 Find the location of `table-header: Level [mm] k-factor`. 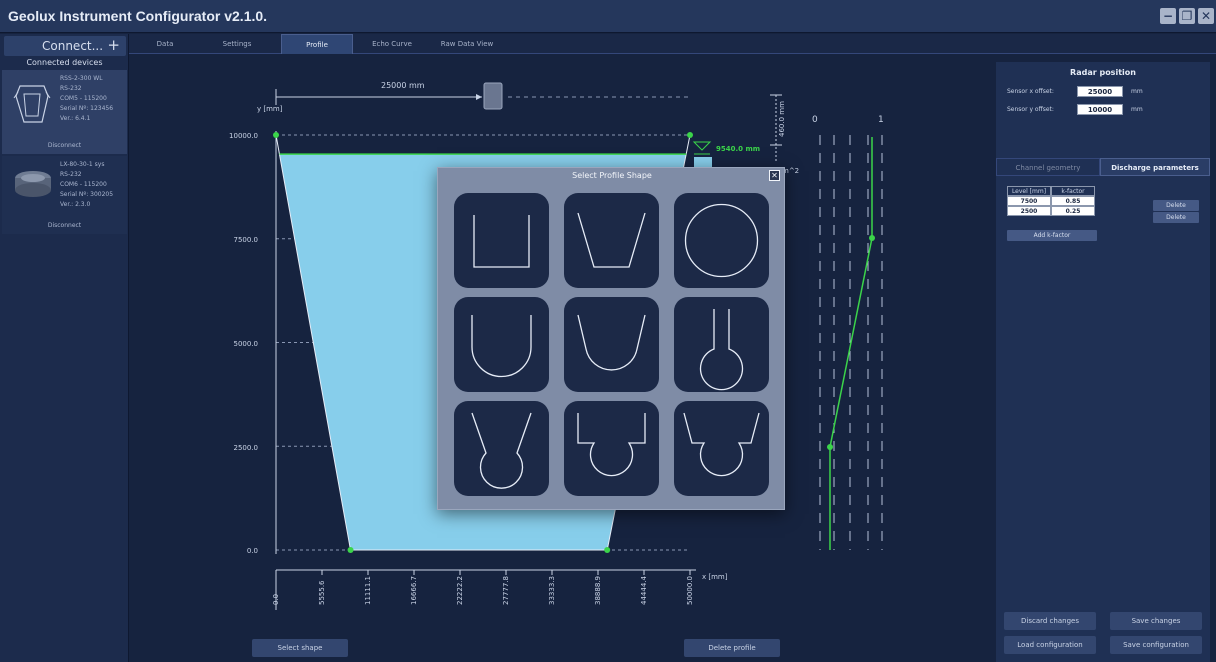

table-header: Level [mm] k-factor is located at coordinates (1051, 191).